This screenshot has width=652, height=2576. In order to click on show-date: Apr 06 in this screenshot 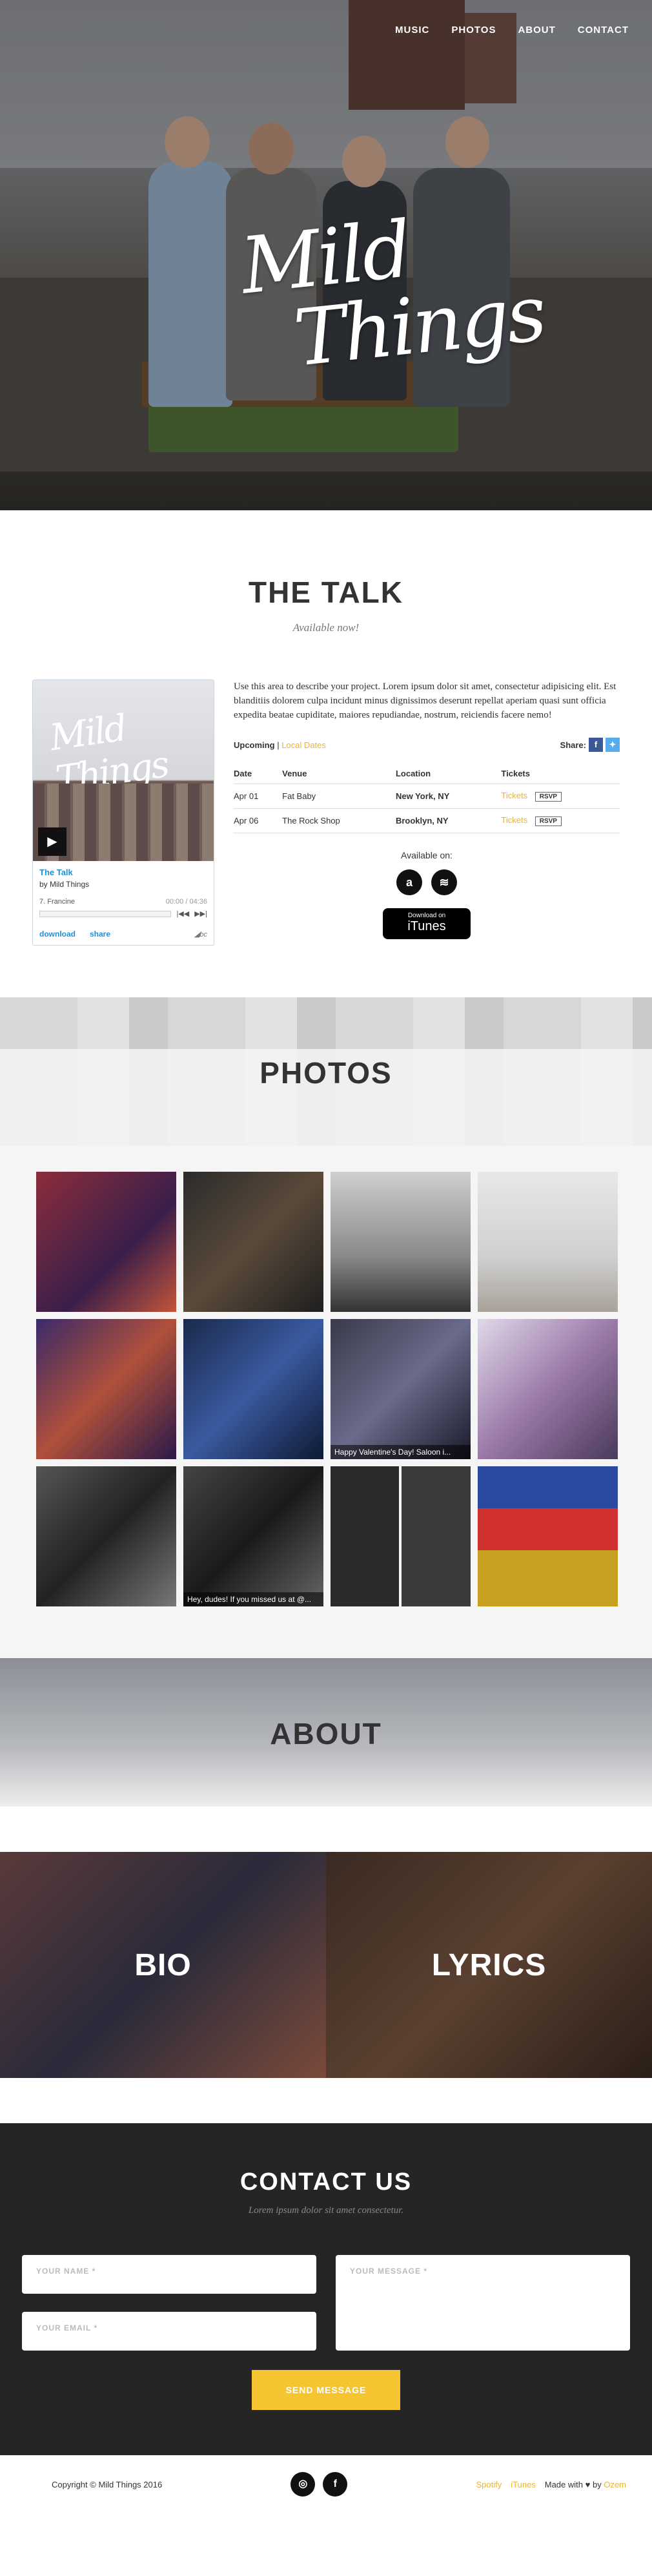, I will do `click(258, 820)`.